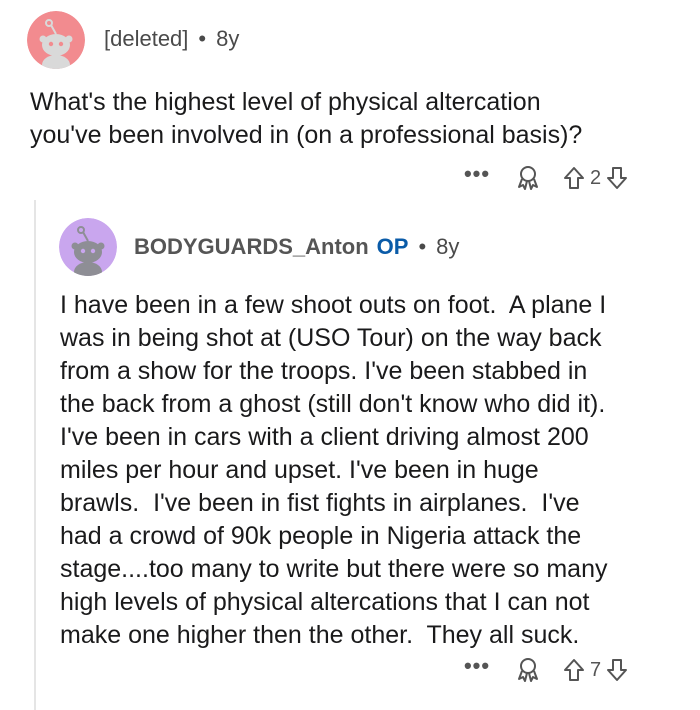  What do you see at coordinates (596, 177) in the screenshot?
I see `vote-count: 2` at bounding box center [596, 177].